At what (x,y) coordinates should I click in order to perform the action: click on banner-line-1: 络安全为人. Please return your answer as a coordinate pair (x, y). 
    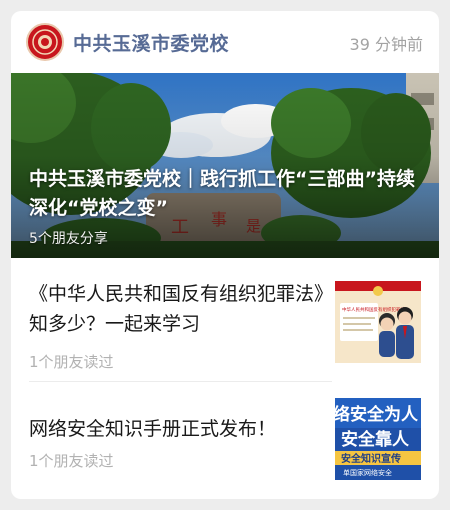
    Looking at the image, I should click on (377, 414).